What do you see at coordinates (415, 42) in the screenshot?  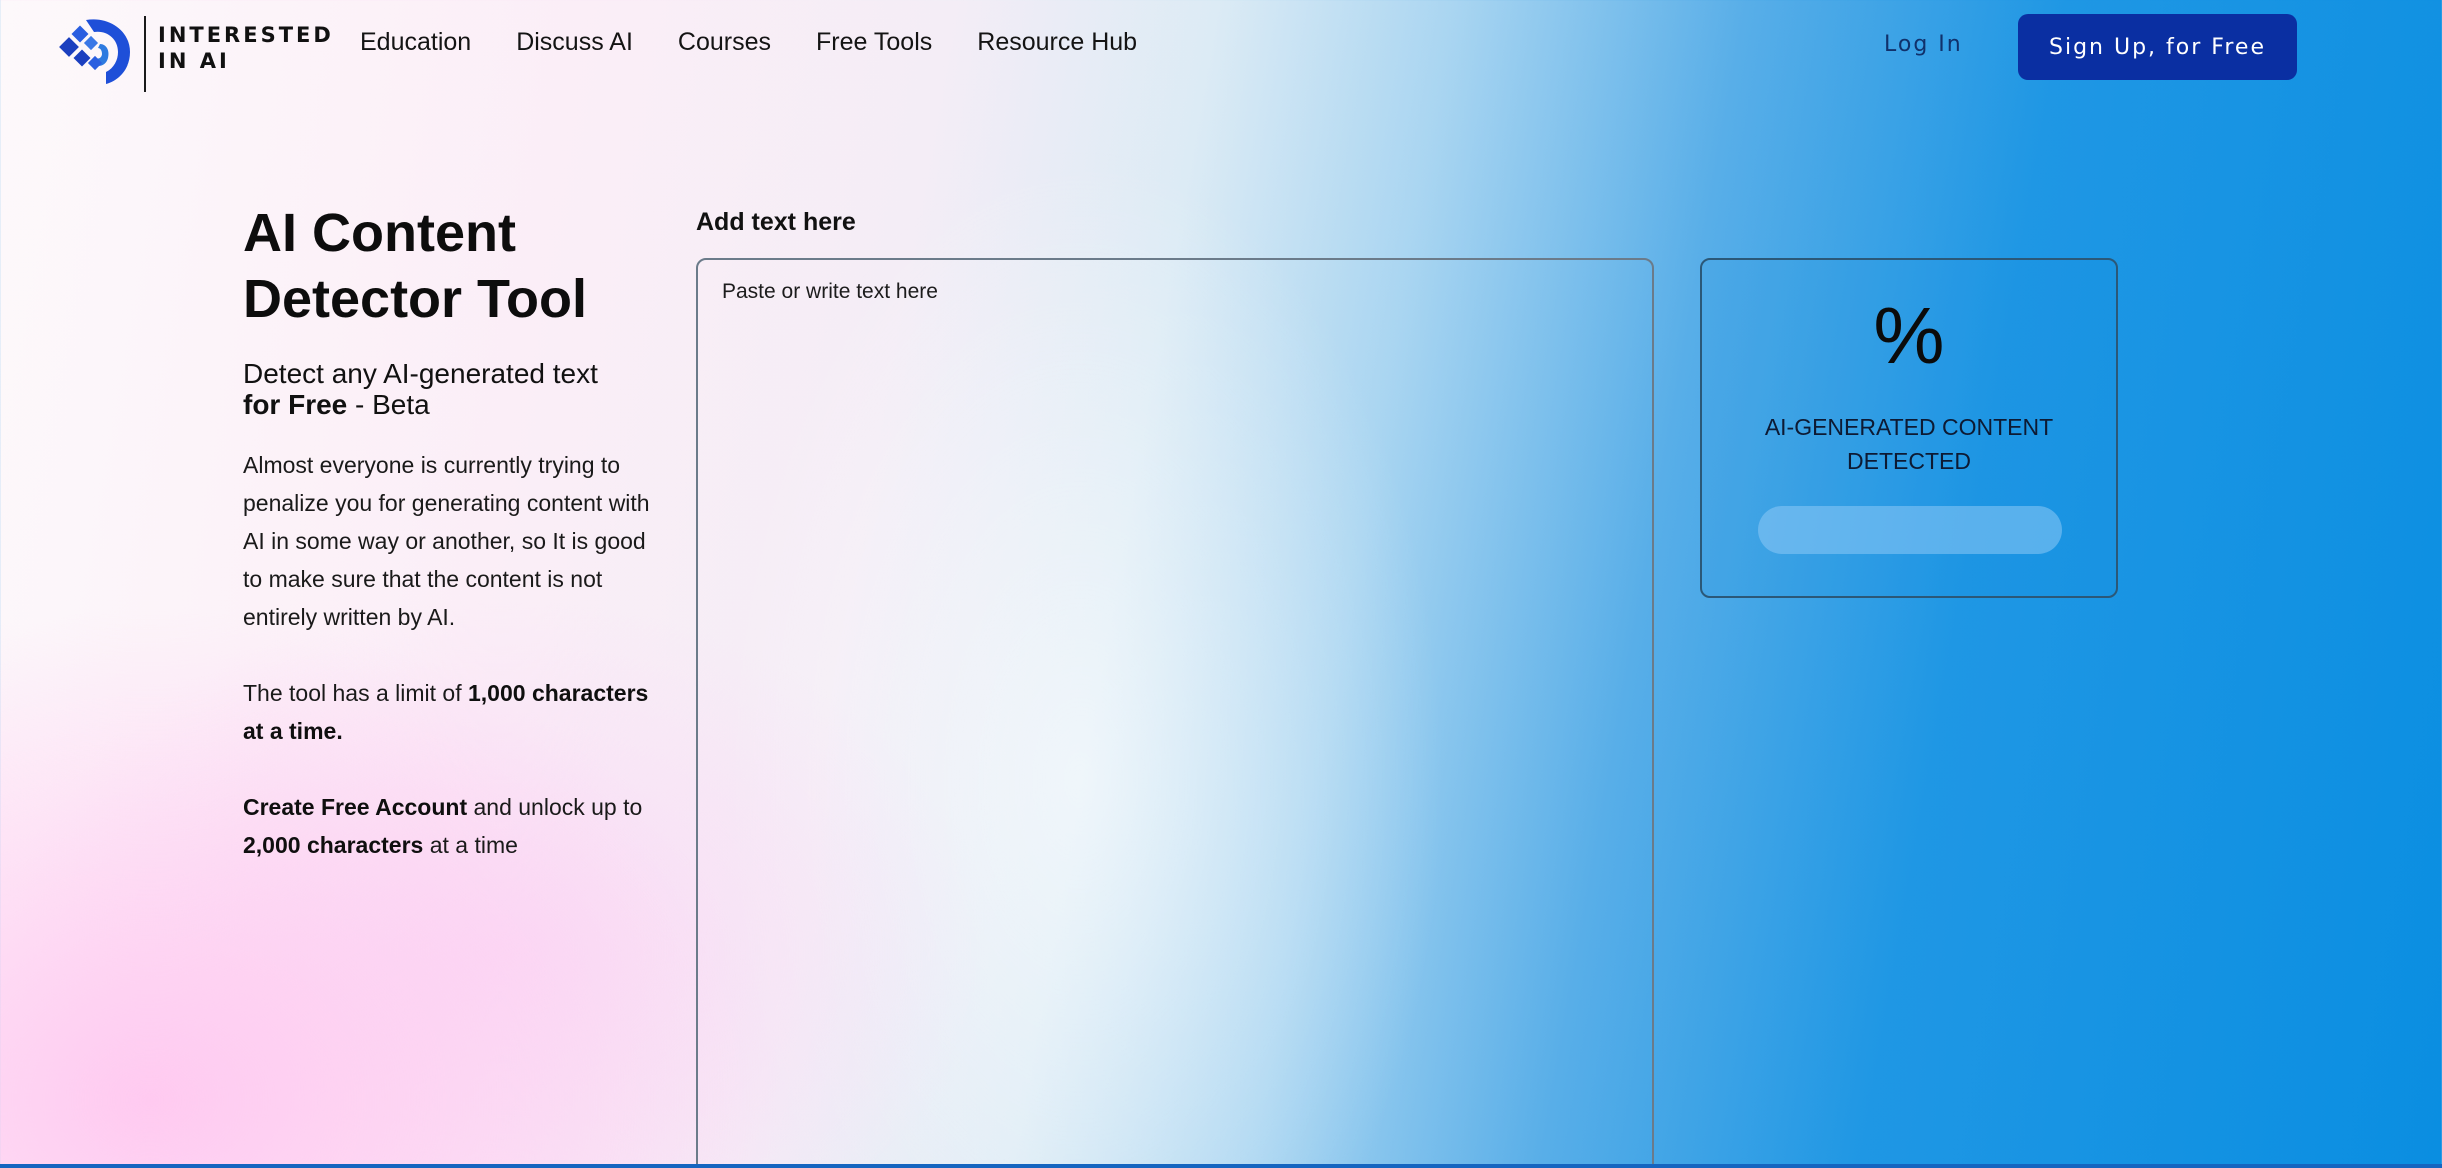 I see `nav-education: Education` at bounding box center [415, 42].